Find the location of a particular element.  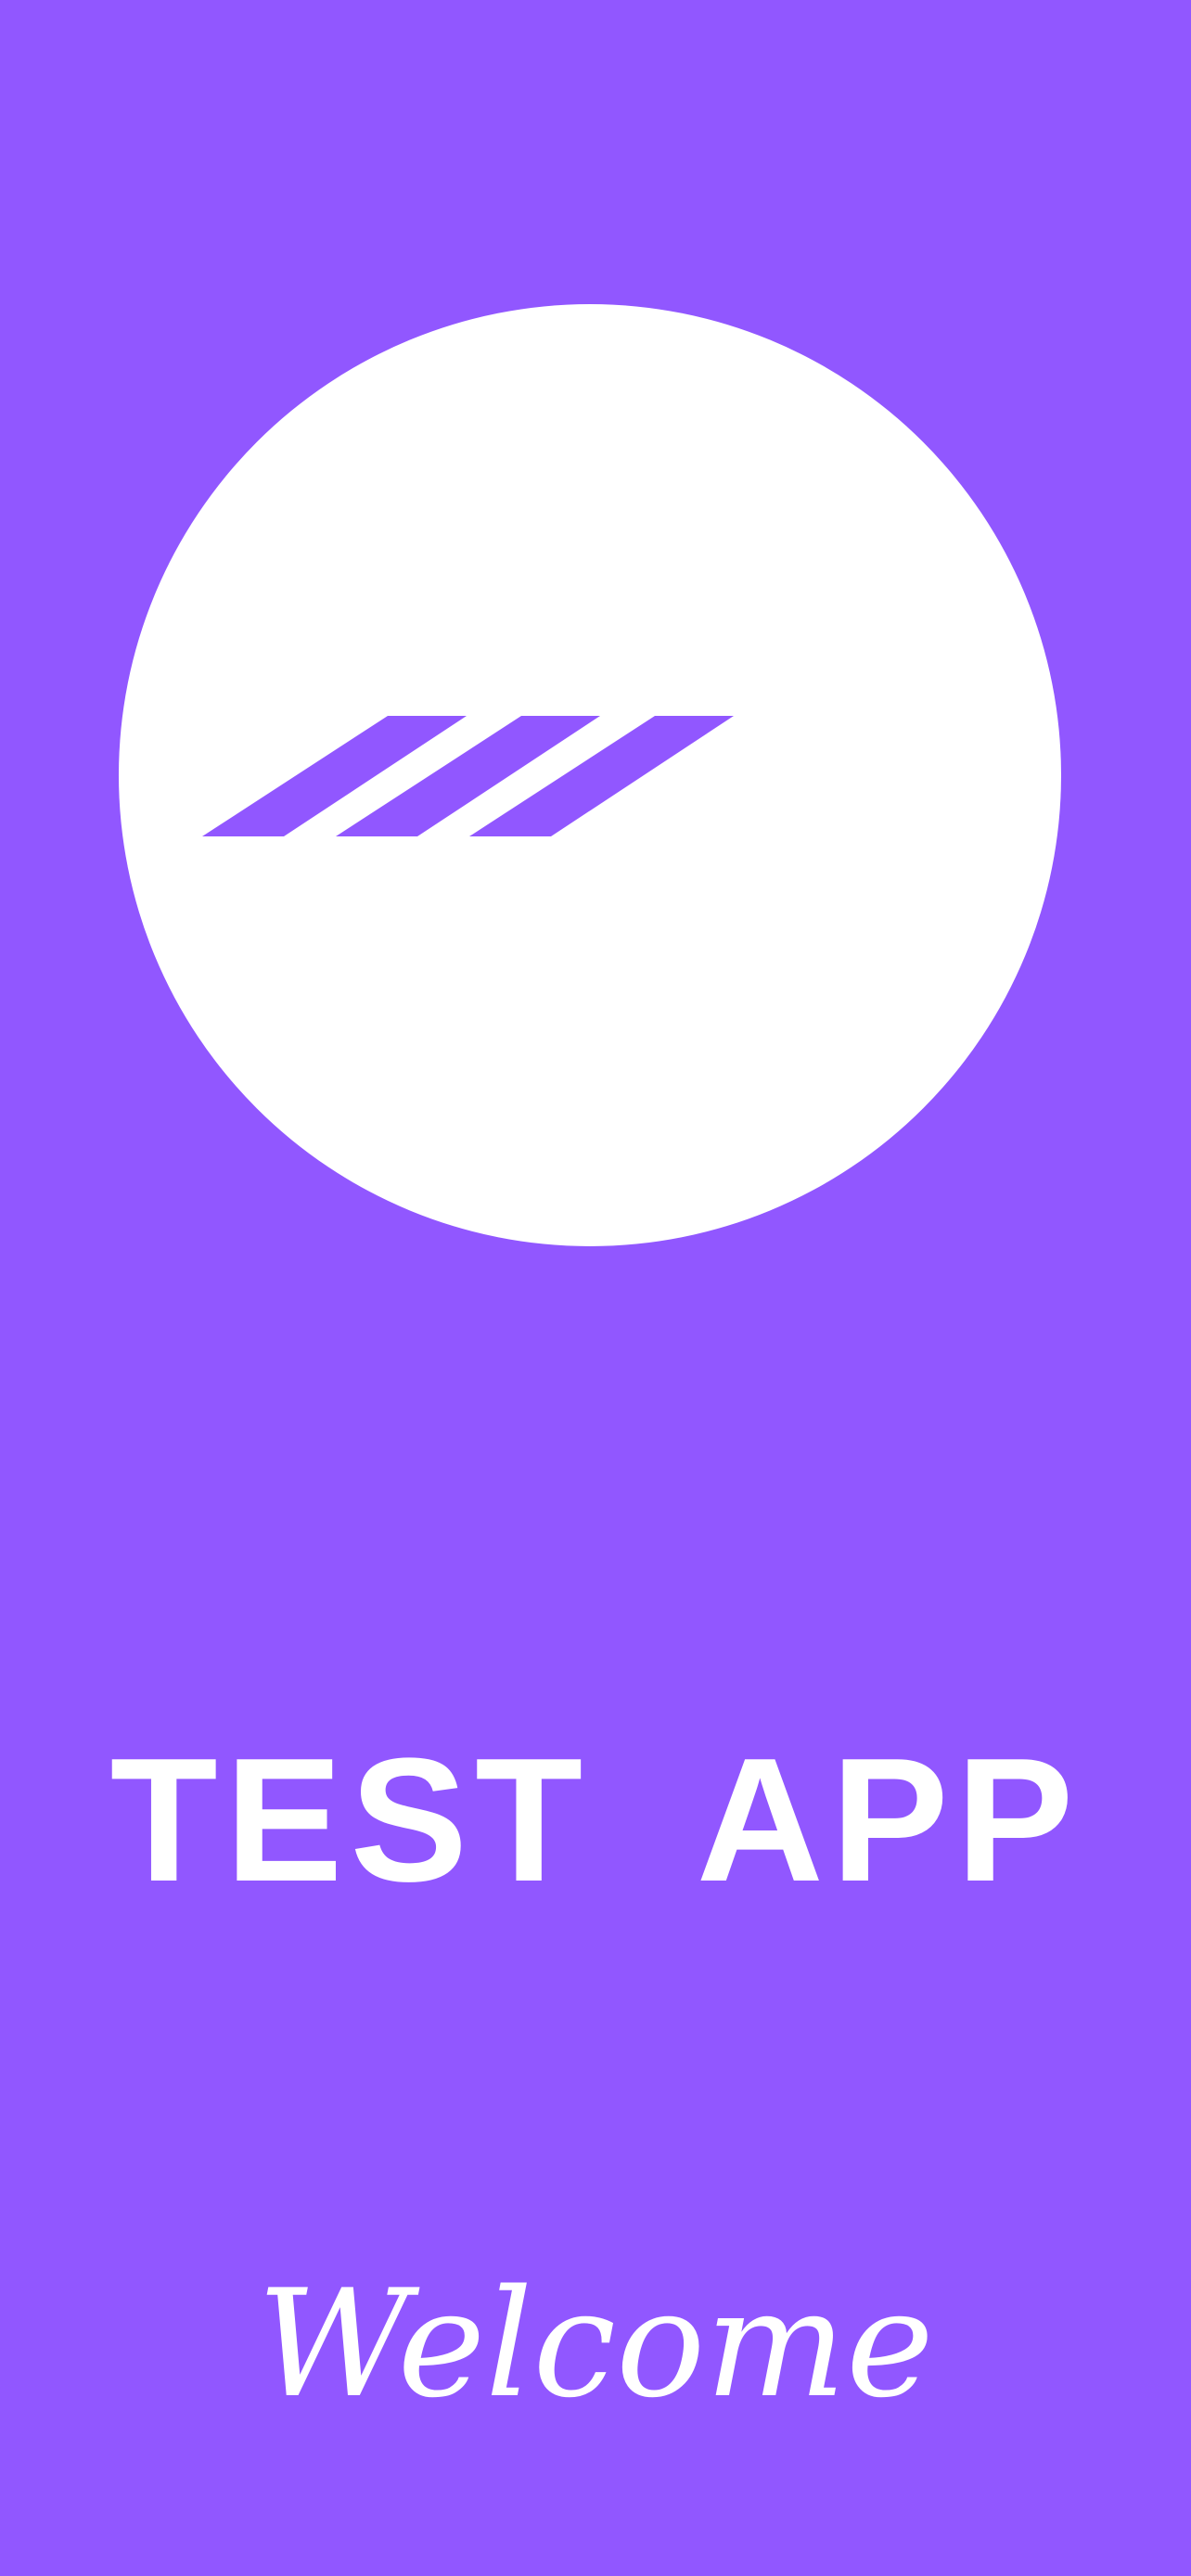

app-title: TEST APP is located at coordinates (595, 1820).